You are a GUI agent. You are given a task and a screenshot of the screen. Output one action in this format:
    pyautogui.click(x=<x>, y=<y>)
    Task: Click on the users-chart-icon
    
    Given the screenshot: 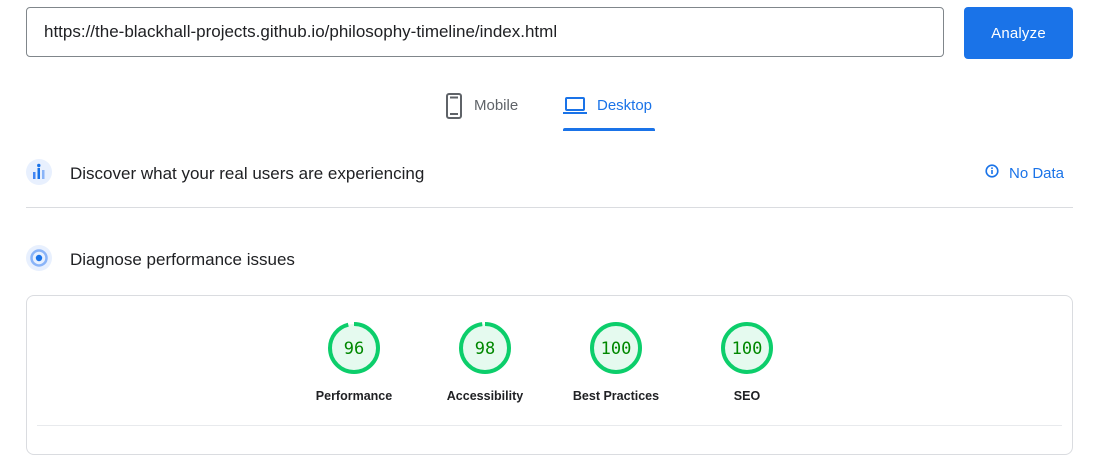 What is the action you would take?
    pyautogui.click(x=39, y=174)
    